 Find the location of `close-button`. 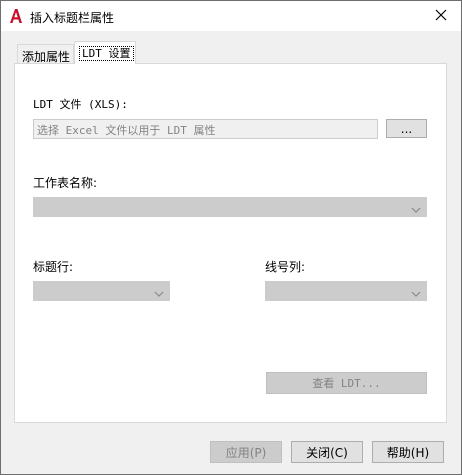

close-button is located at coordinates (441, 16).